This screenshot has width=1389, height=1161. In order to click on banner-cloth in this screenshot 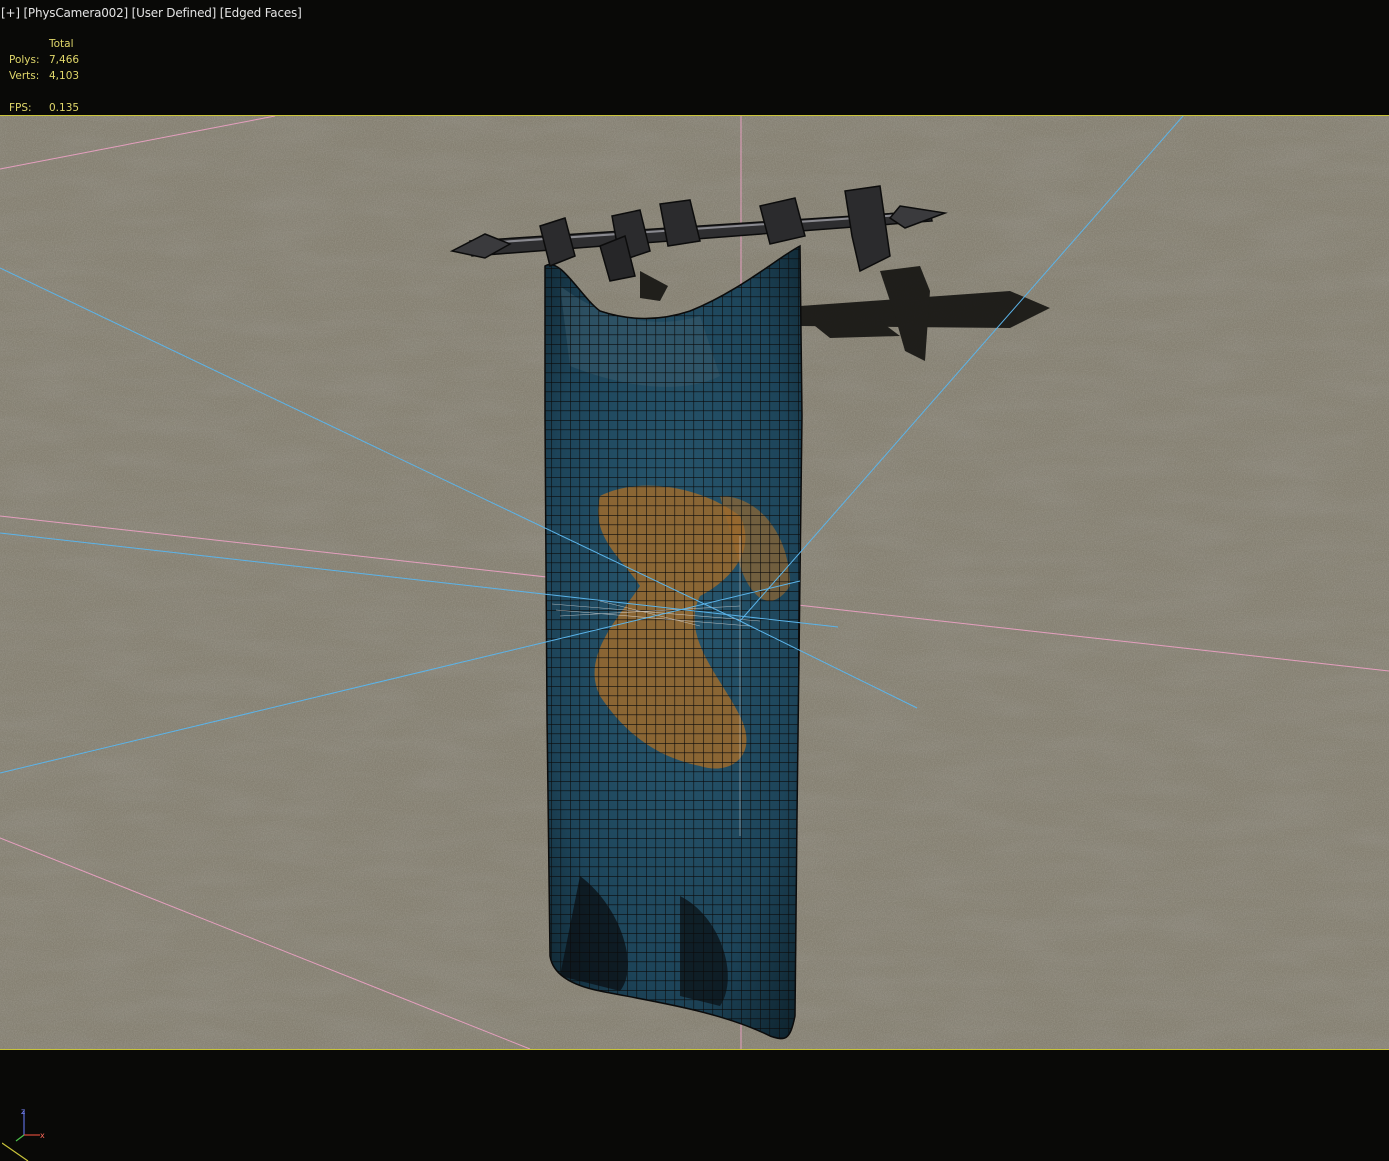, I will do `click(673, 642)`.